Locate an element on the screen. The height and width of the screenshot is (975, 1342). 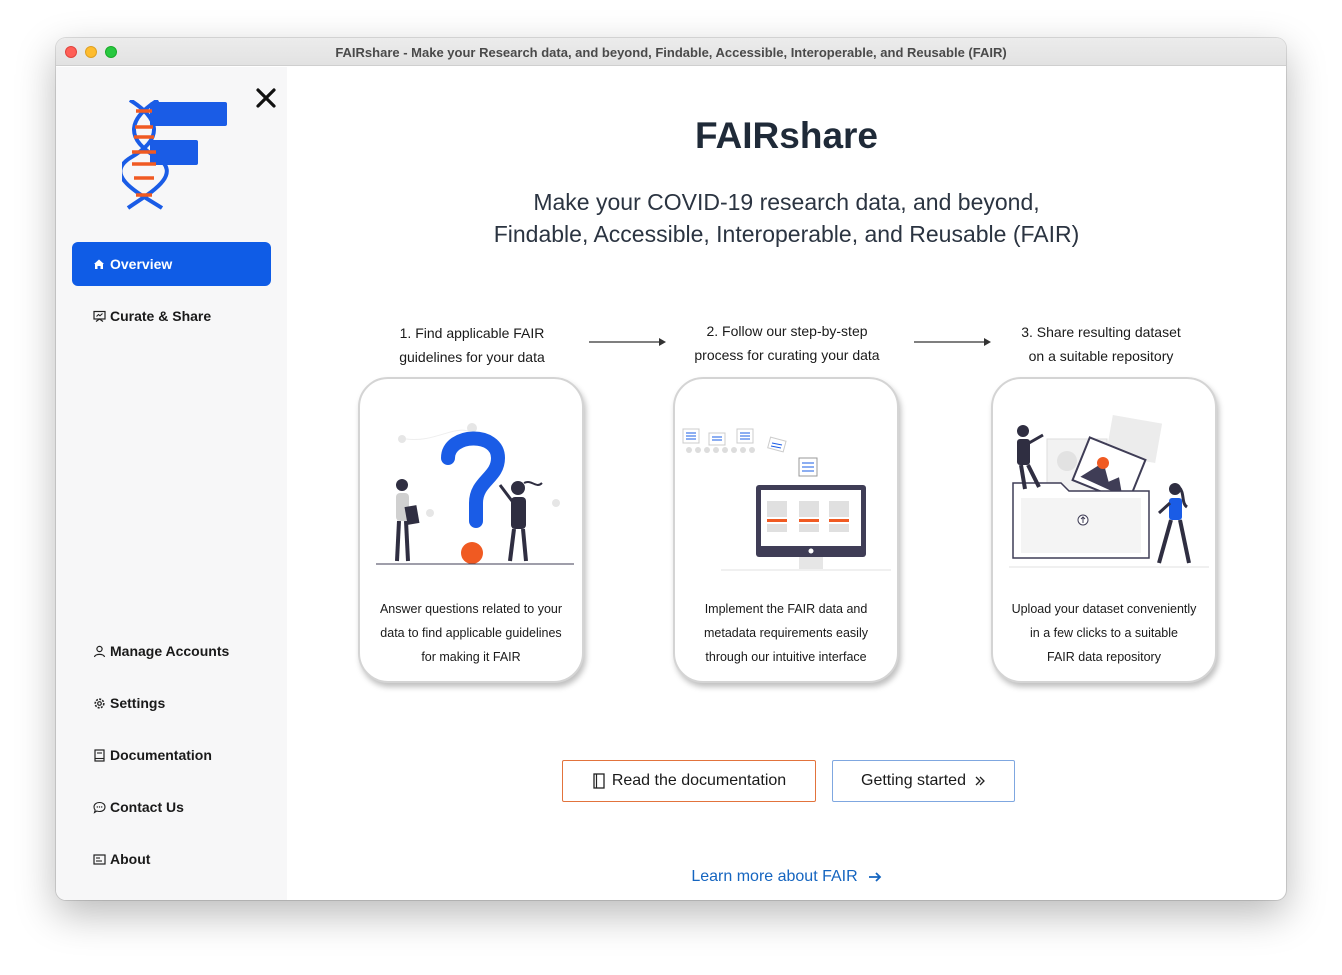
sidebar-item-contact-us: Contact Us is located at coordinates (171, 807).